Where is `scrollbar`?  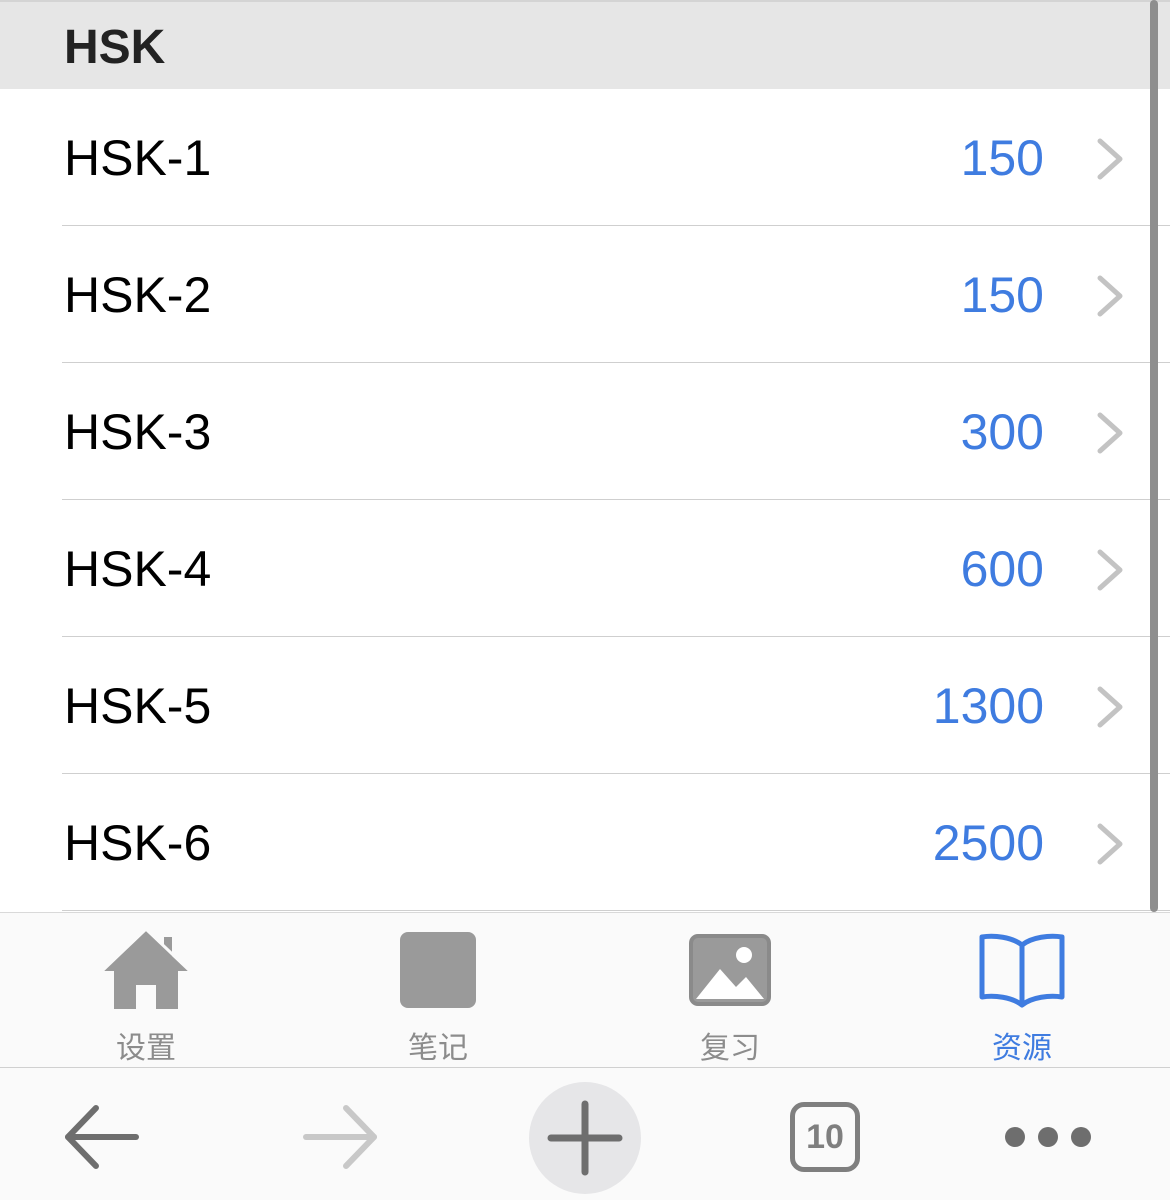
scrollbar is located at coordinates (1154, 456).